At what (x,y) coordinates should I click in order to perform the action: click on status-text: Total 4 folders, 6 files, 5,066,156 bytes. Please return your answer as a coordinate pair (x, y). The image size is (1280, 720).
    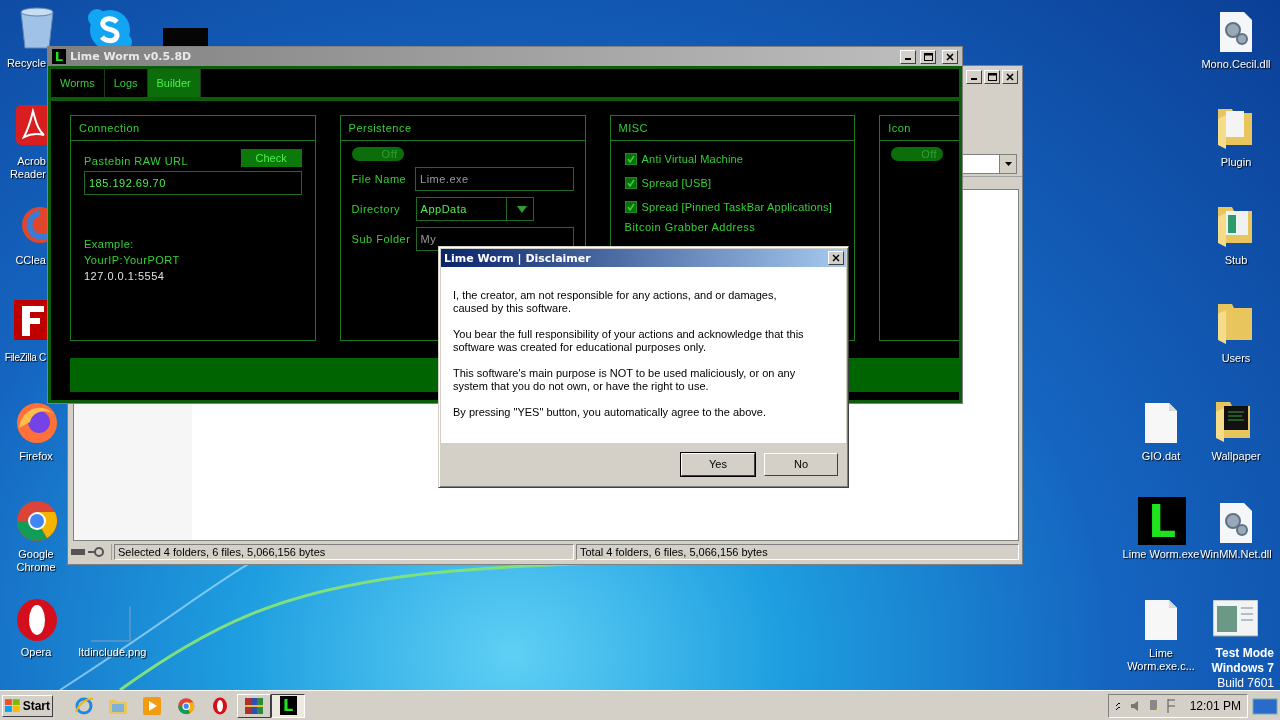
    Looking at the image, I should click on (797, 552).